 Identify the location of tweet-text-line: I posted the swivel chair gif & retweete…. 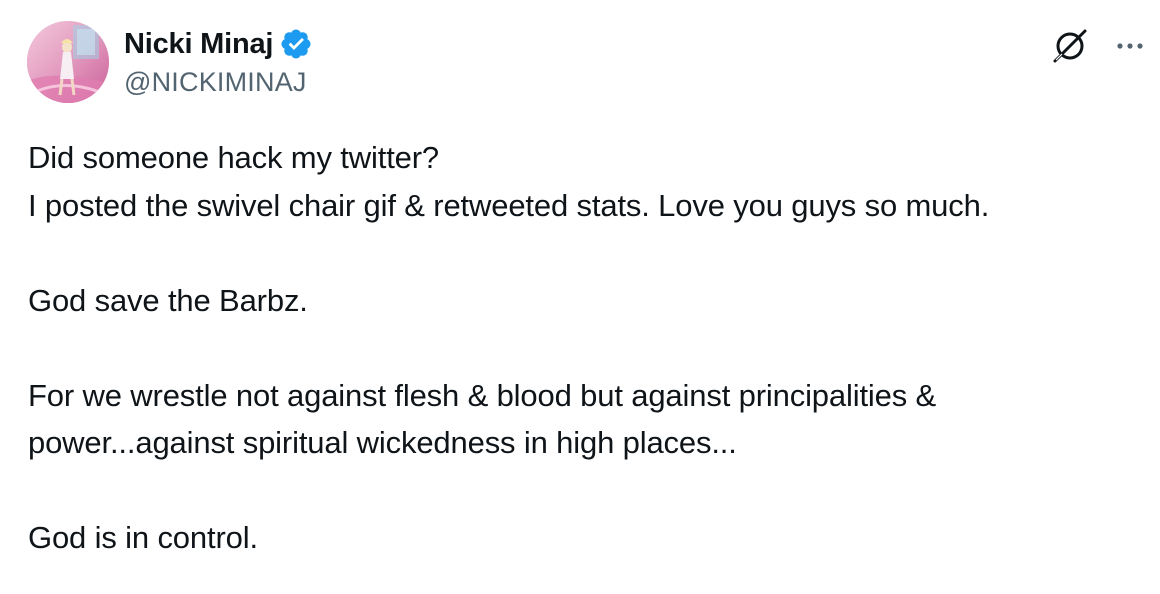
(509, 205).